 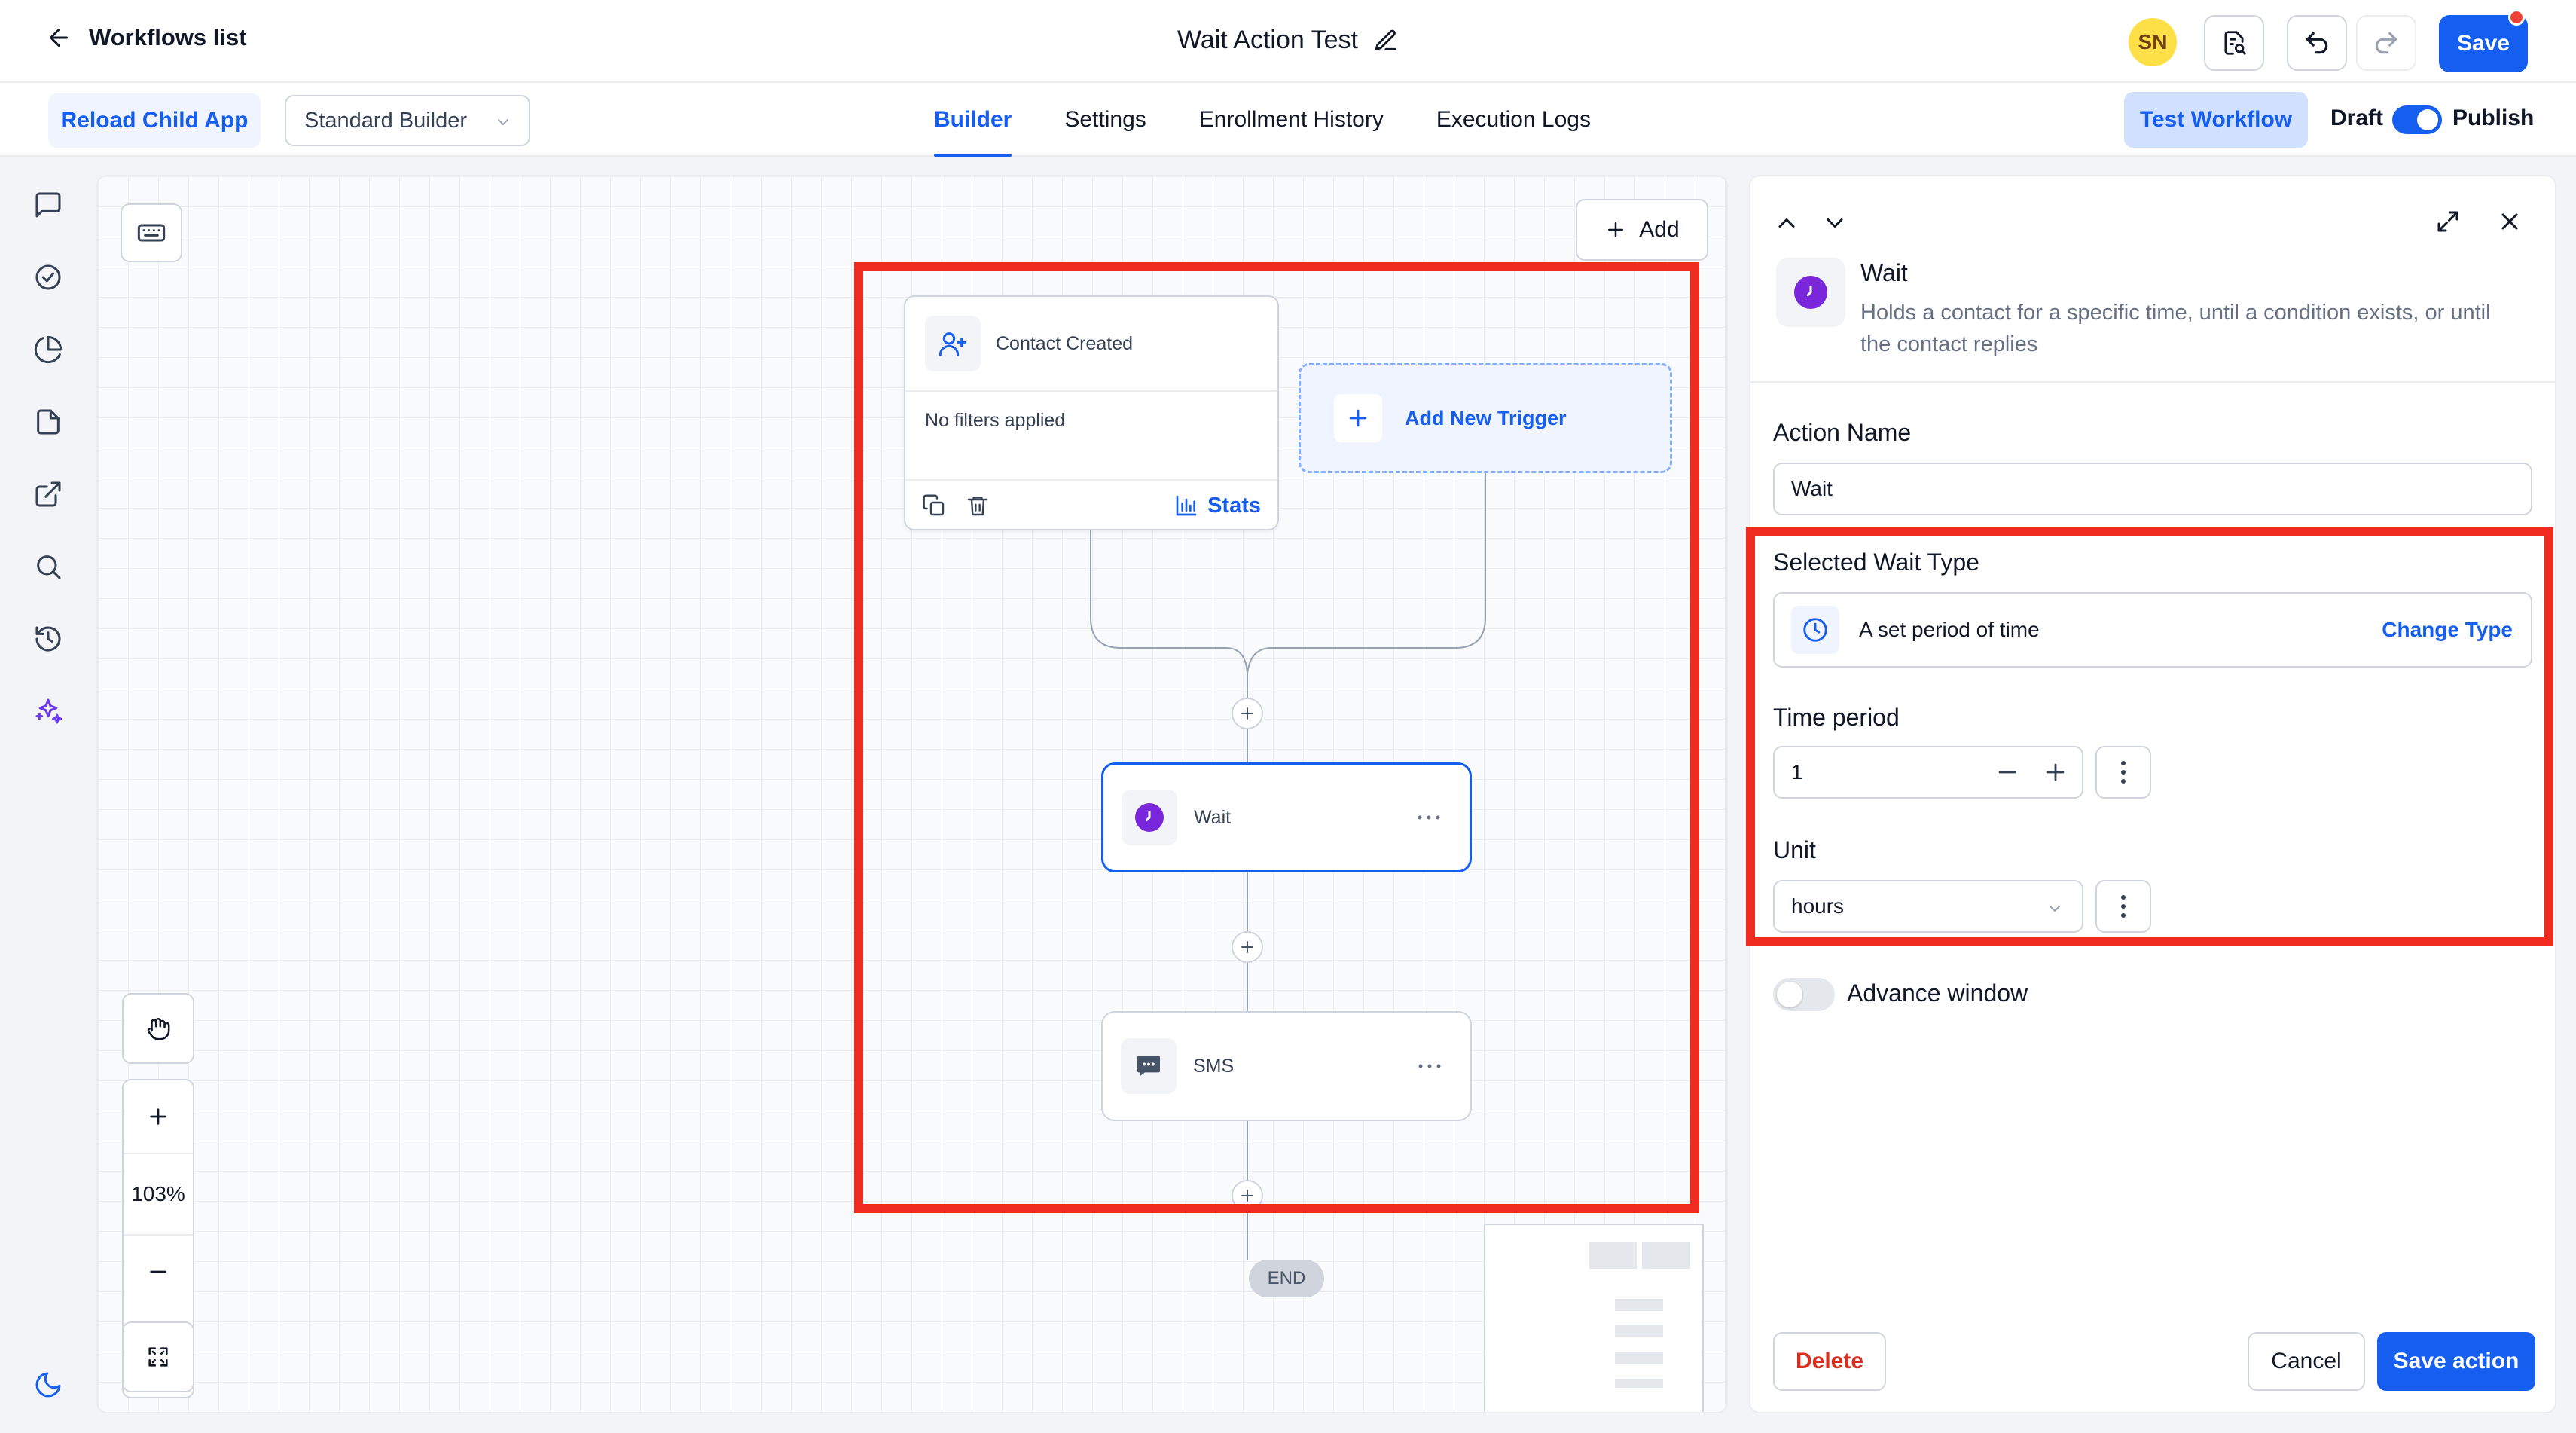 What do you see at coordinates (2417, 119) in the screenshot?
I see `publish-toggle` at bounding box center [2417, 119].